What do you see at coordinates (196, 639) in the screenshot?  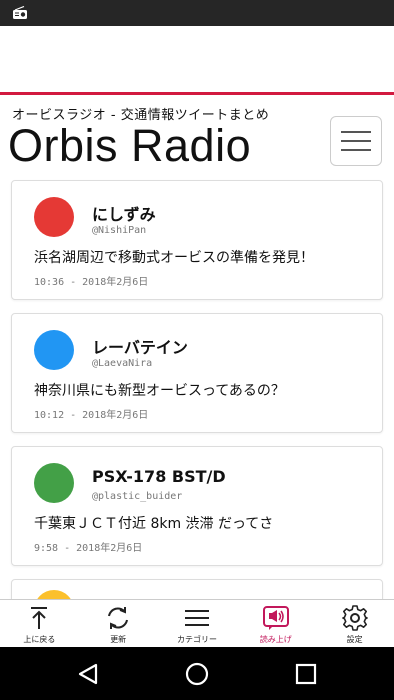 I see `tab-label: カテゴリー` at bounding box center [196, 639].